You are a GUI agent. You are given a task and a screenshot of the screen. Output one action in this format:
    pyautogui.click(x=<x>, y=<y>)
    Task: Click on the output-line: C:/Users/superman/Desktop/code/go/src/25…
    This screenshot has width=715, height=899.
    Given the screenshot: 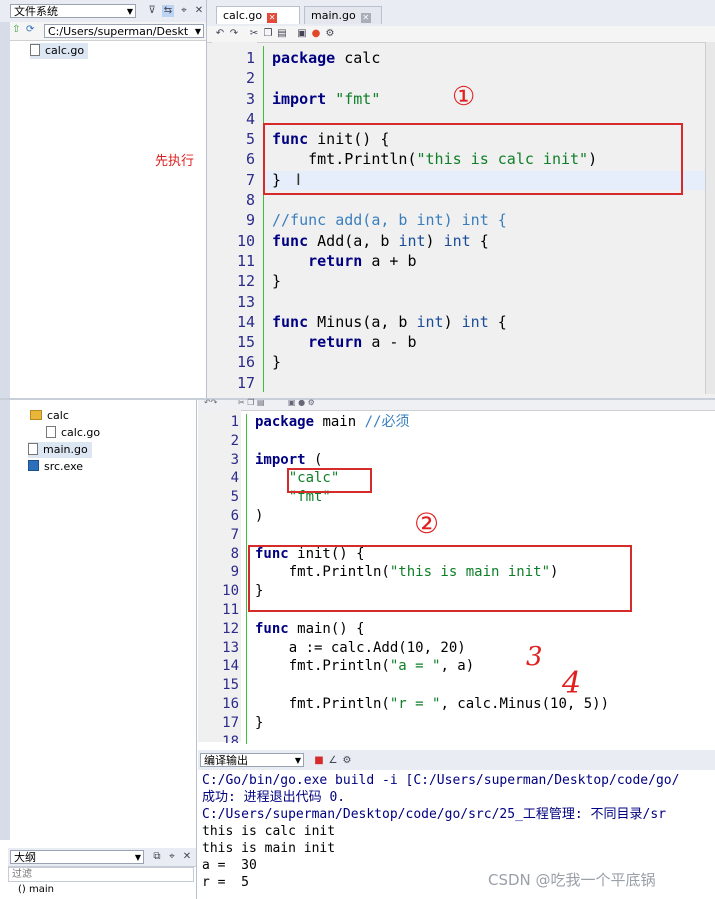 What is the action you would take?
    pyautogui.click(x=434, y=814)
    